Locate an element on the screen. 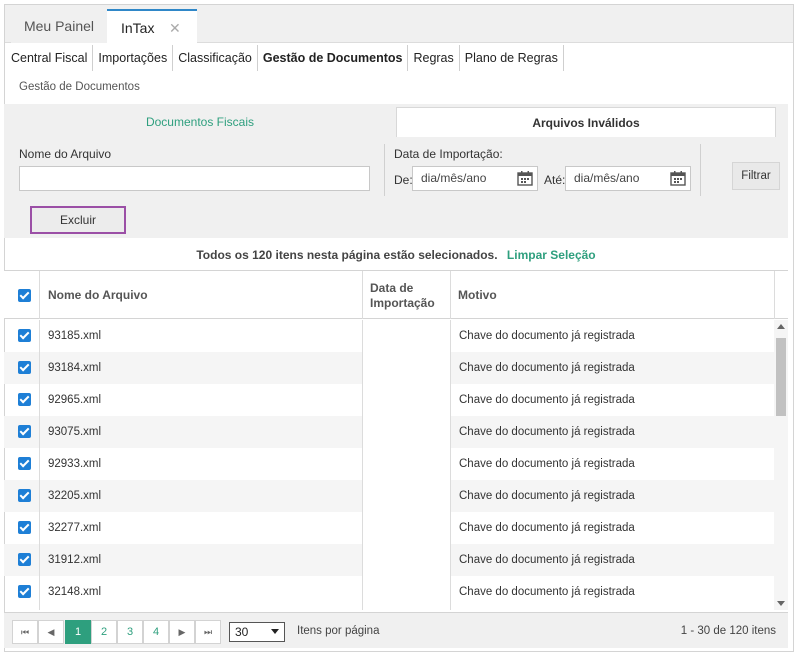  page-size-select: 30 is located at coordinates (257, 632).